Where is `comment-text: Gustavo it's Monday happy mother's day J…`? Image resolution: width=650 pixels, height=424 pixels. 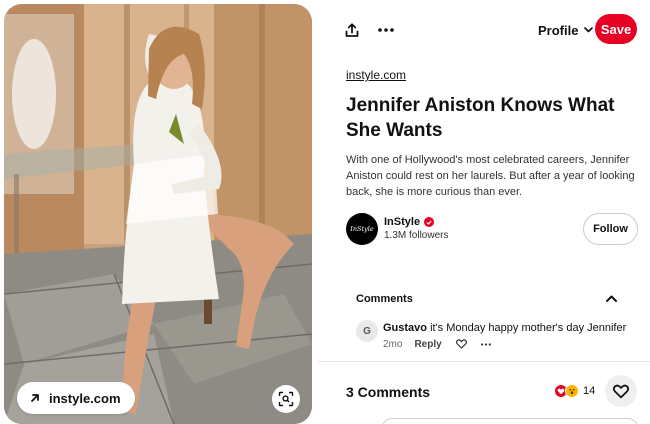
comment-text: Gustavo it's Monday happy mother's day J… is located at coordinates (504, 328).